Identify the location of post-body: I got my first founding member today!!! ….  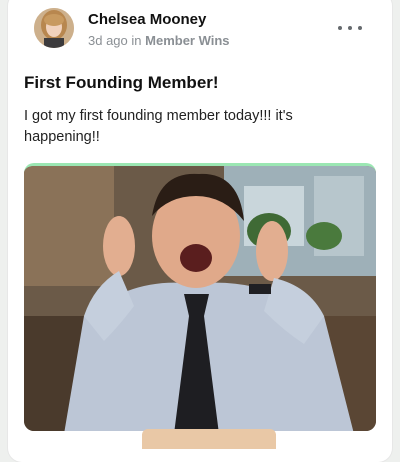
(158, 126).